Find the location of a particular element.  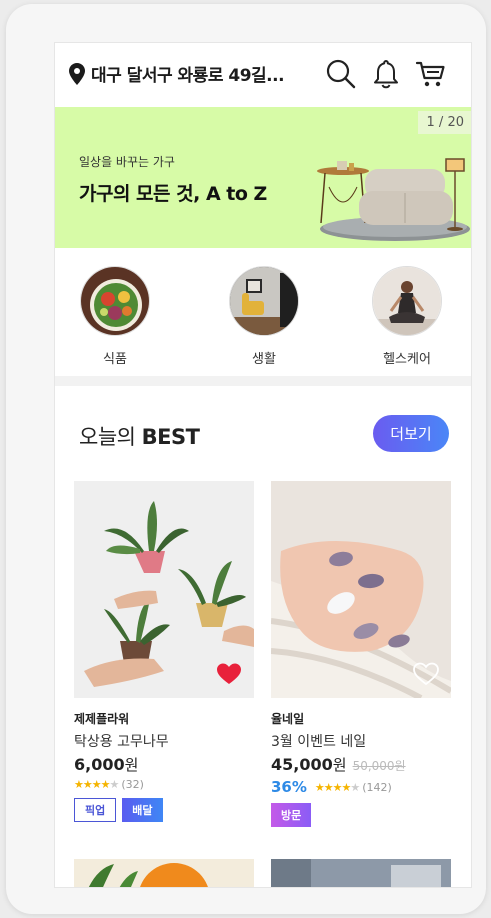

delivery-tags: 픽업 배달 is located at coordinates (164, 810).